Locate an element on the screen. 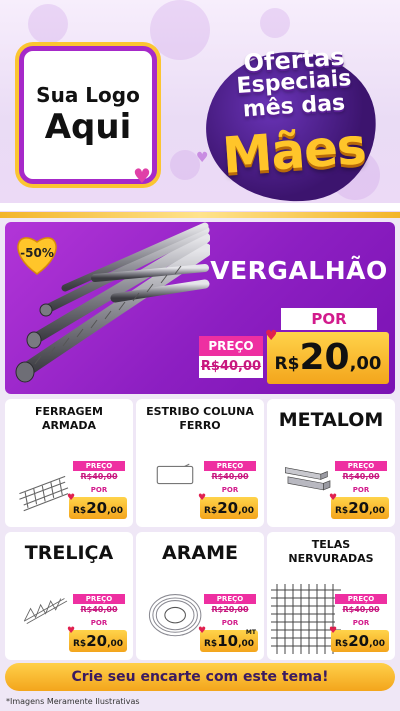 The height and width of the screenshot is (711, 400). hero-price: R$20,00 is located at coordinates (328, 358).